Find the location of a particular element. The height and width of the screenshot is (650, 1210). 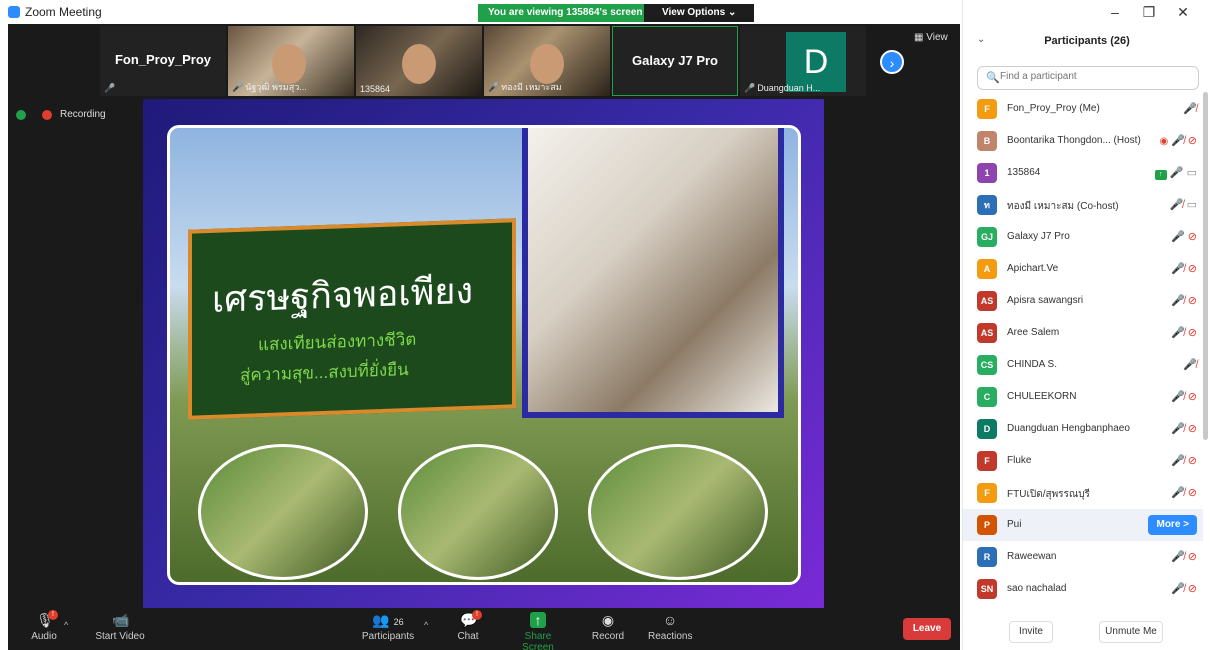

tile-caption: 135864 is located at coordinates (375, 89).